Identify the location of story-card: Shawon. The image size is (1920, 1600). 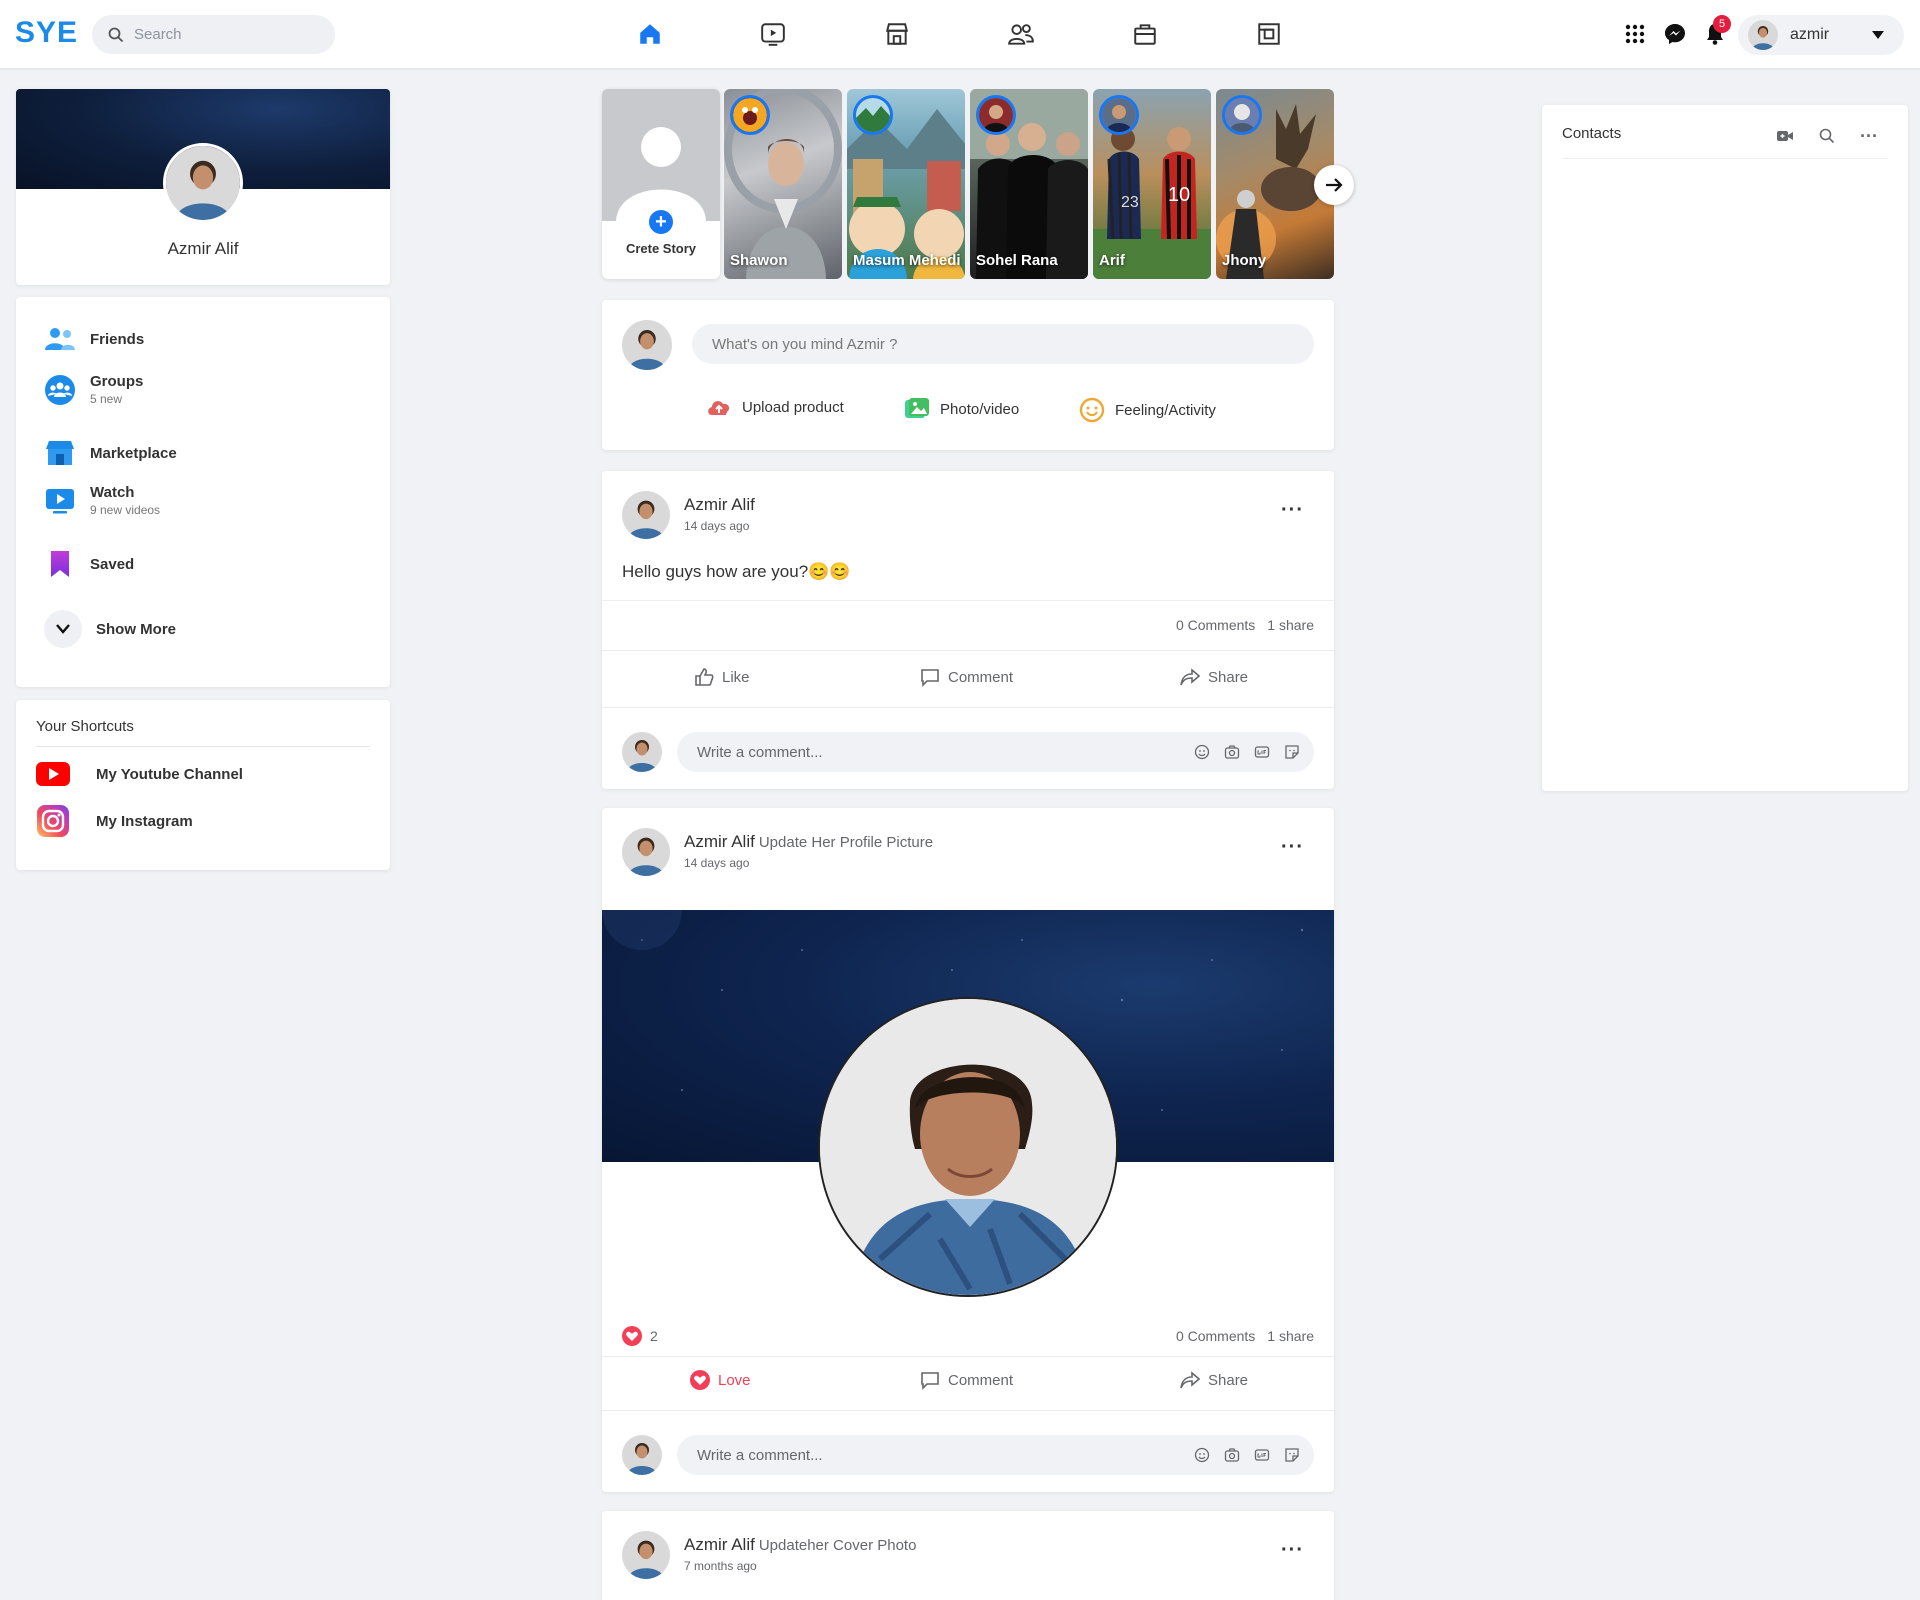
(783, 184).